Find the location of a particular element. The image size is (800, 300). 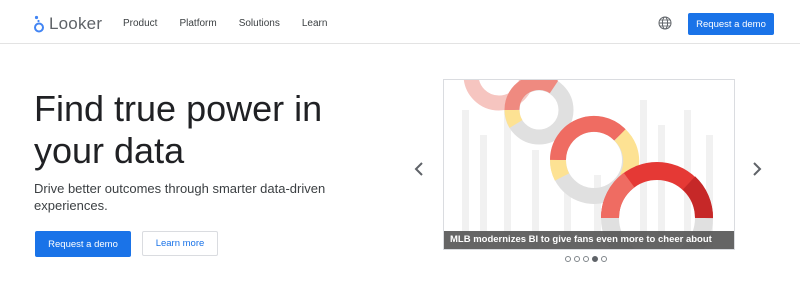

brand-name: Looker is located at coordinates (76, 23).